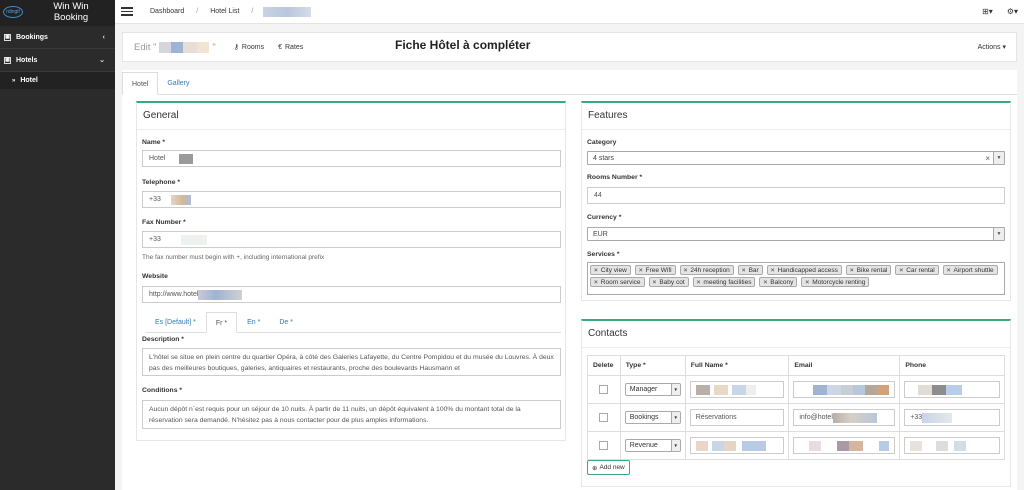 The height and width of the screenshot is (490, 1024). What do you see at coordinates (615, 177) in the screenshot?
I see `rooms-number-label: Rooms Number *` at bounding box center [615, 177].